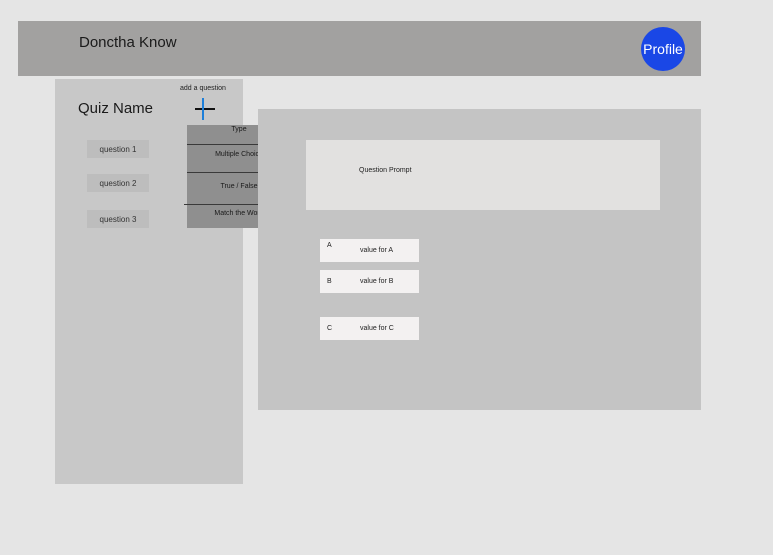 The width and height of the screenshot is (773, 555). Describe the element at coordinates (483, 175) in the screenshot. I see `question-prompt-field: Question Prompt` at that location.